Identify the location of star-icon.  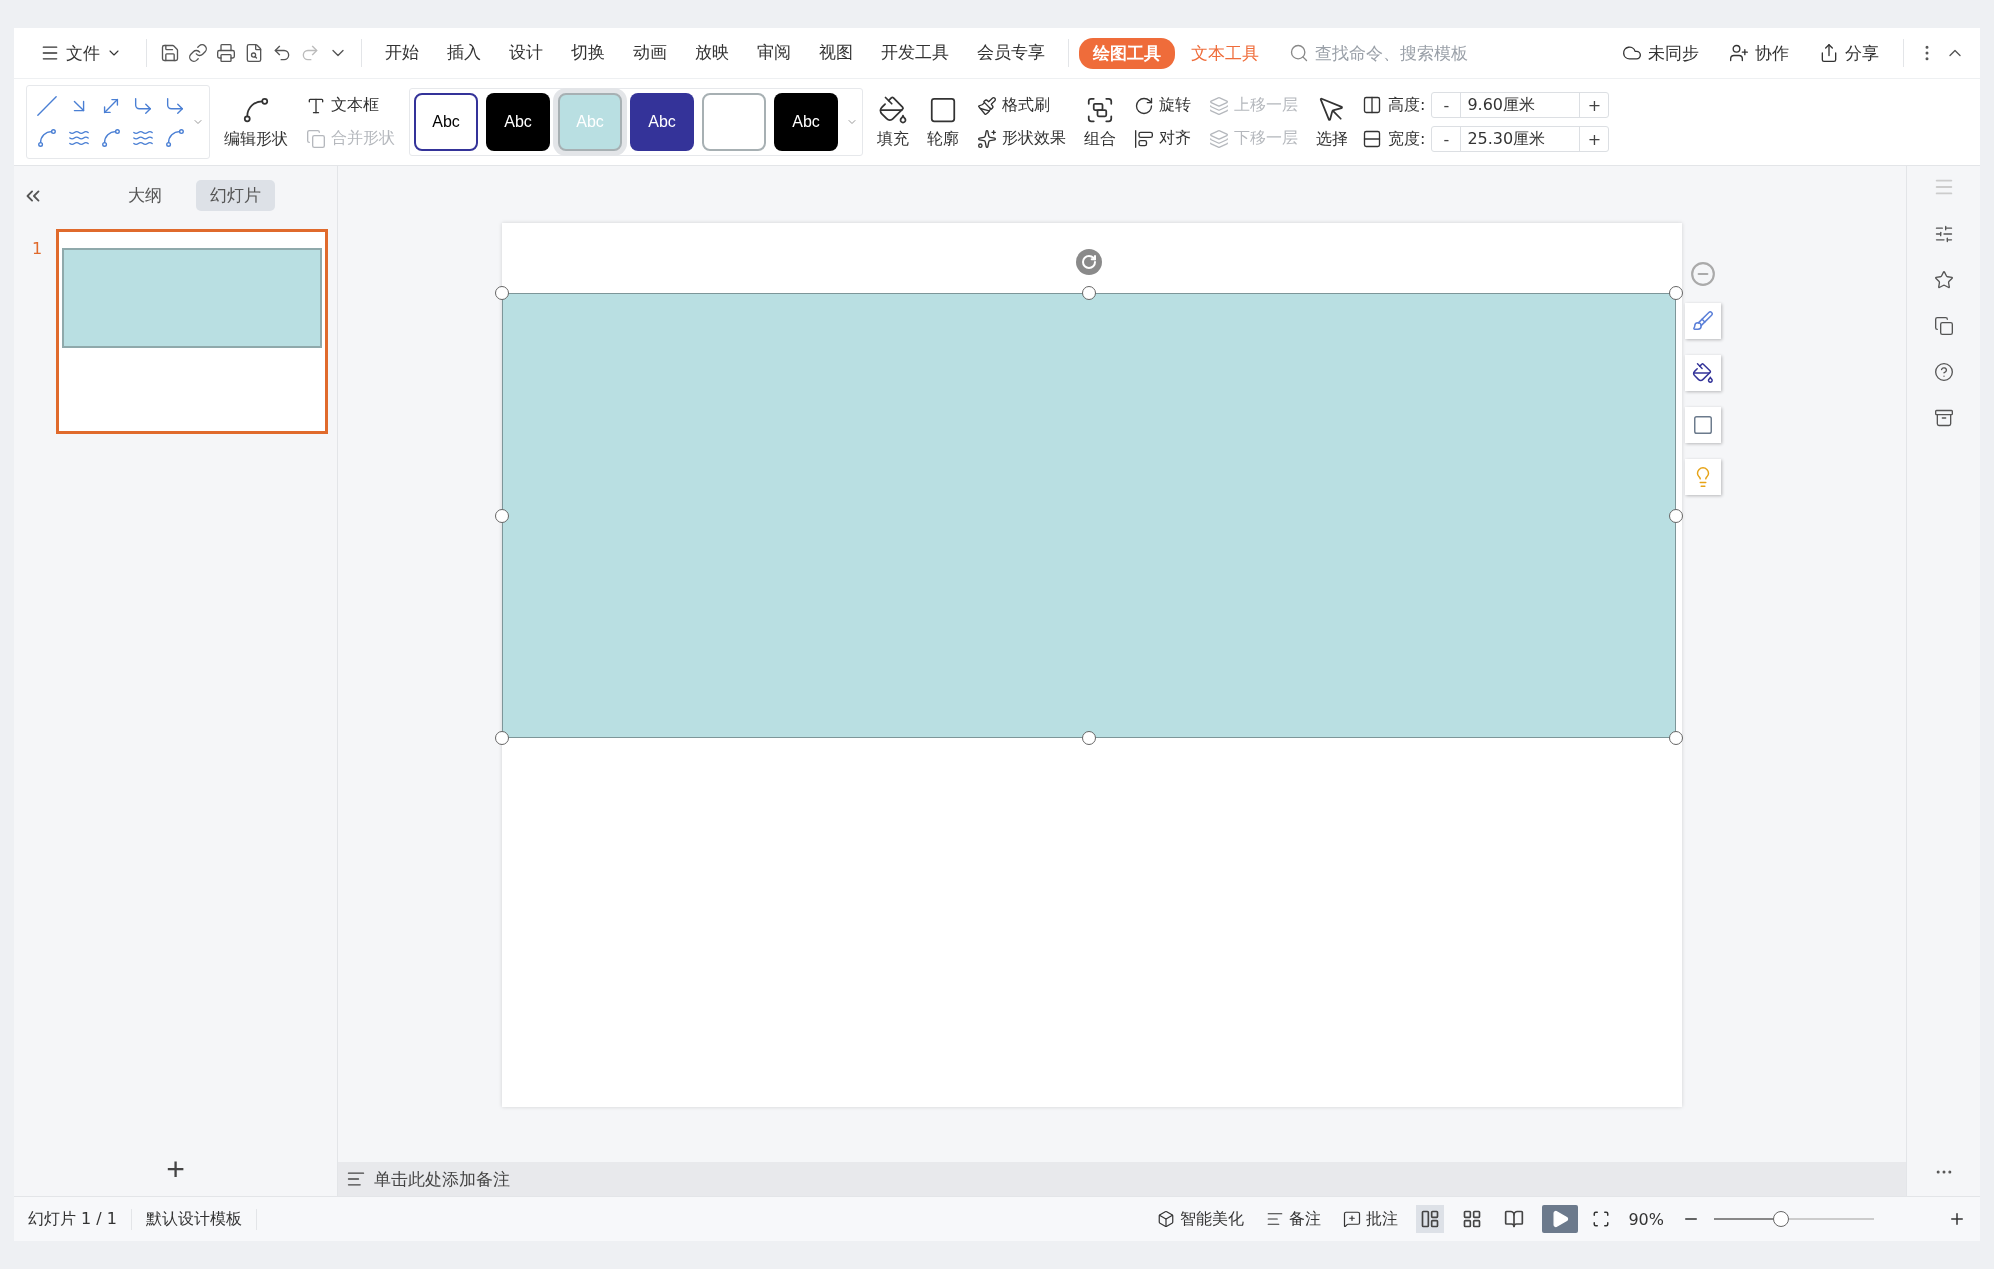
(1943, 280).